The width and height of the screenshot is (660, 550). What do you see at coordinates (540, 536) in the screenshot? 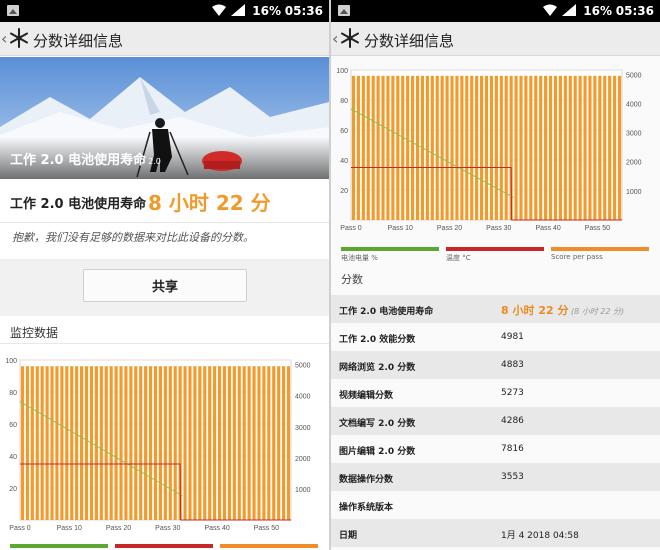
I see `score-value: 1月 4 2018 04:58` at bounding box center [540, 536].